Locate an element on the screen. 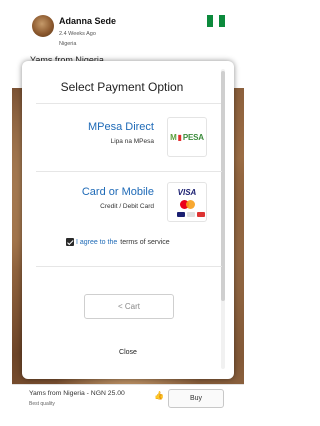 The image size is (320, 426). posted-time: 2.4 Weeks Ago is located at coordinates (77, 34).